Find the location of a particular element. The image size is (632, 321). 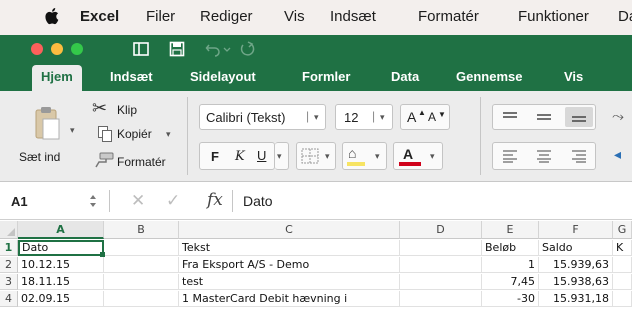

menu-data-truncated: Da is located at coordinates (625, 16).